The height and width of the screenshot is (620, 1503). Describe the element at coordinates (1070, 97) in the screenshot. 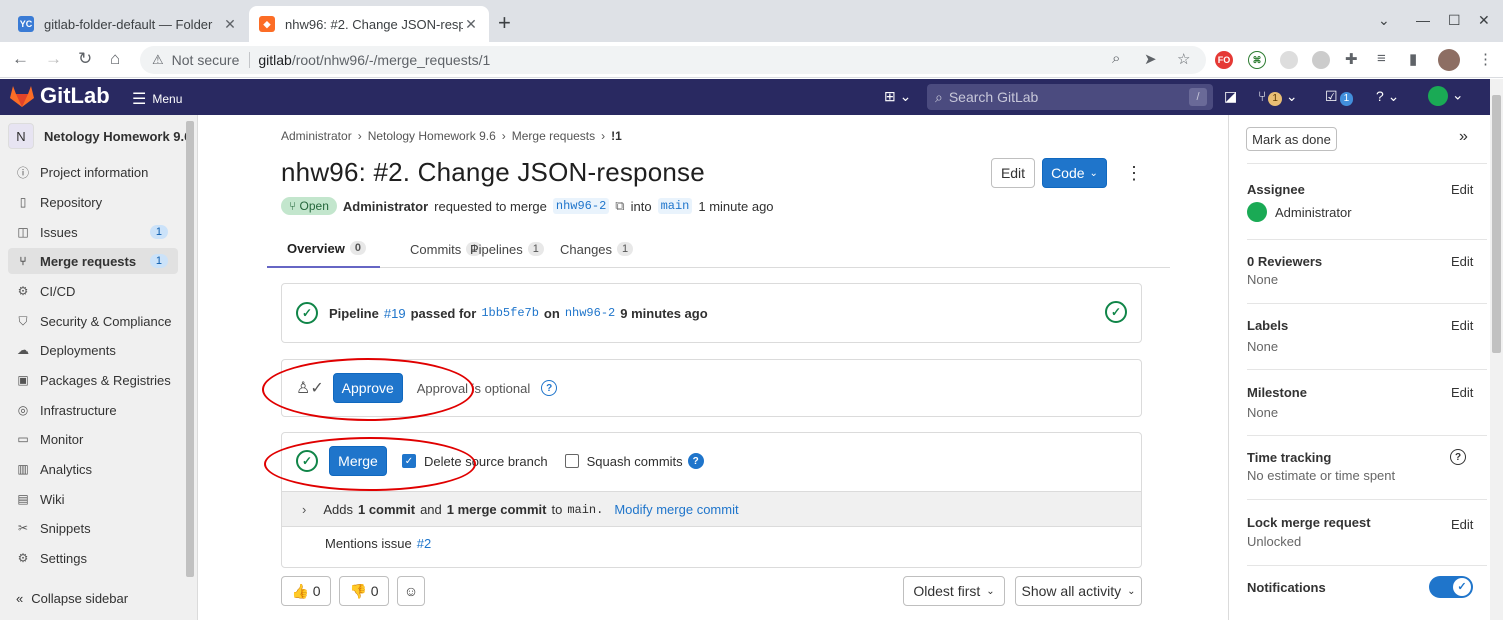

I see `search-input: ⌕ Search GitLab /` at that location.